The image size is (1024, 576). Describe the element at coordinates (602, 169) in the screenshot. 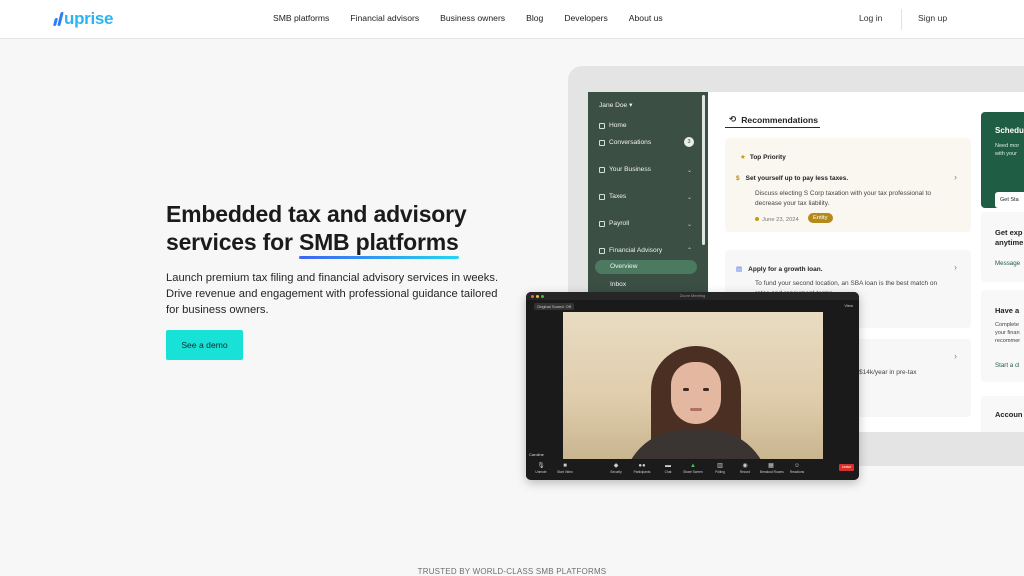

I see `store-icon` at that location.